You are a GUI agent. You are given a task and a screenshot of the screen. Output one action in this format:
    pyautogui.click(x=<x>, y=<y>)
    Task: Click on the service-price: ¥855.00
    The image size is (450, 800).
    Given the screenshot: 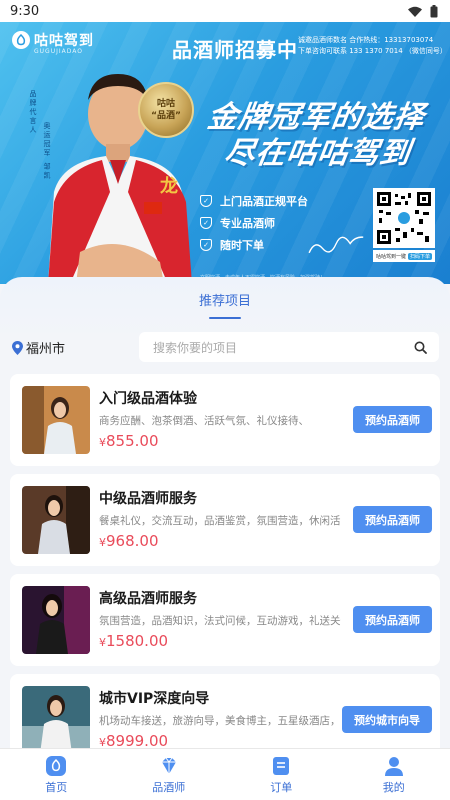 What is the action you would take?
    pyautogui.click(x=129, y=441)
    